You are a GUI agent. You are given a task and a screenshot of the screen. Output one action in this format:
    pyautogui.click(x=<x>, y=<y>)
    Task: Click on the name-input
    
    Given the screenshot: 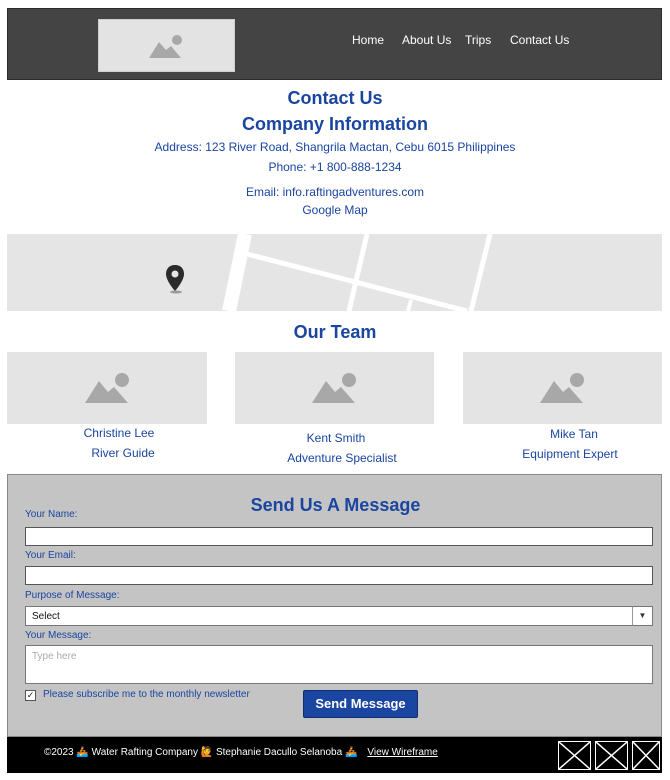 What is the action you would take?
    pyautogui.click(x=339, y=536)
    